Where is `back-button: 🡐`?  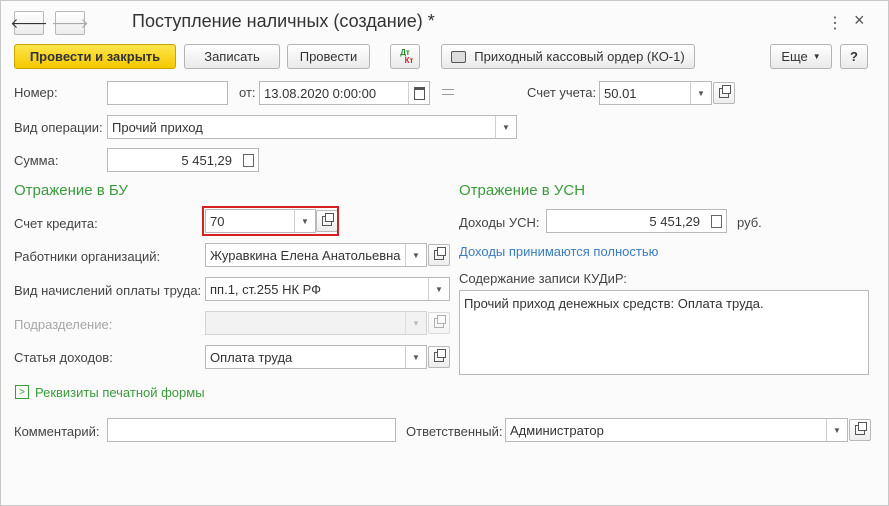
back-button: 🡐 is located at coordinates (29, 23).